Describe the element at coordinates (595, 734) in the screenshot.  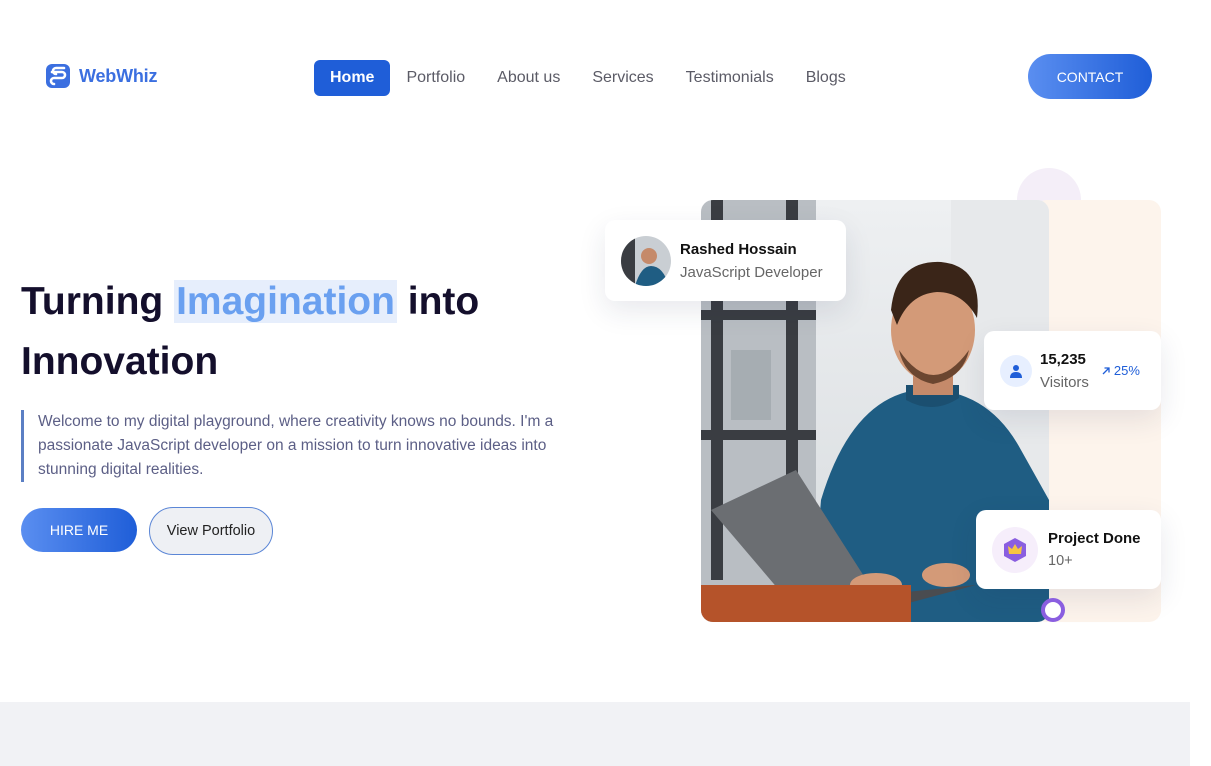
I see `next-section-band` at that location.